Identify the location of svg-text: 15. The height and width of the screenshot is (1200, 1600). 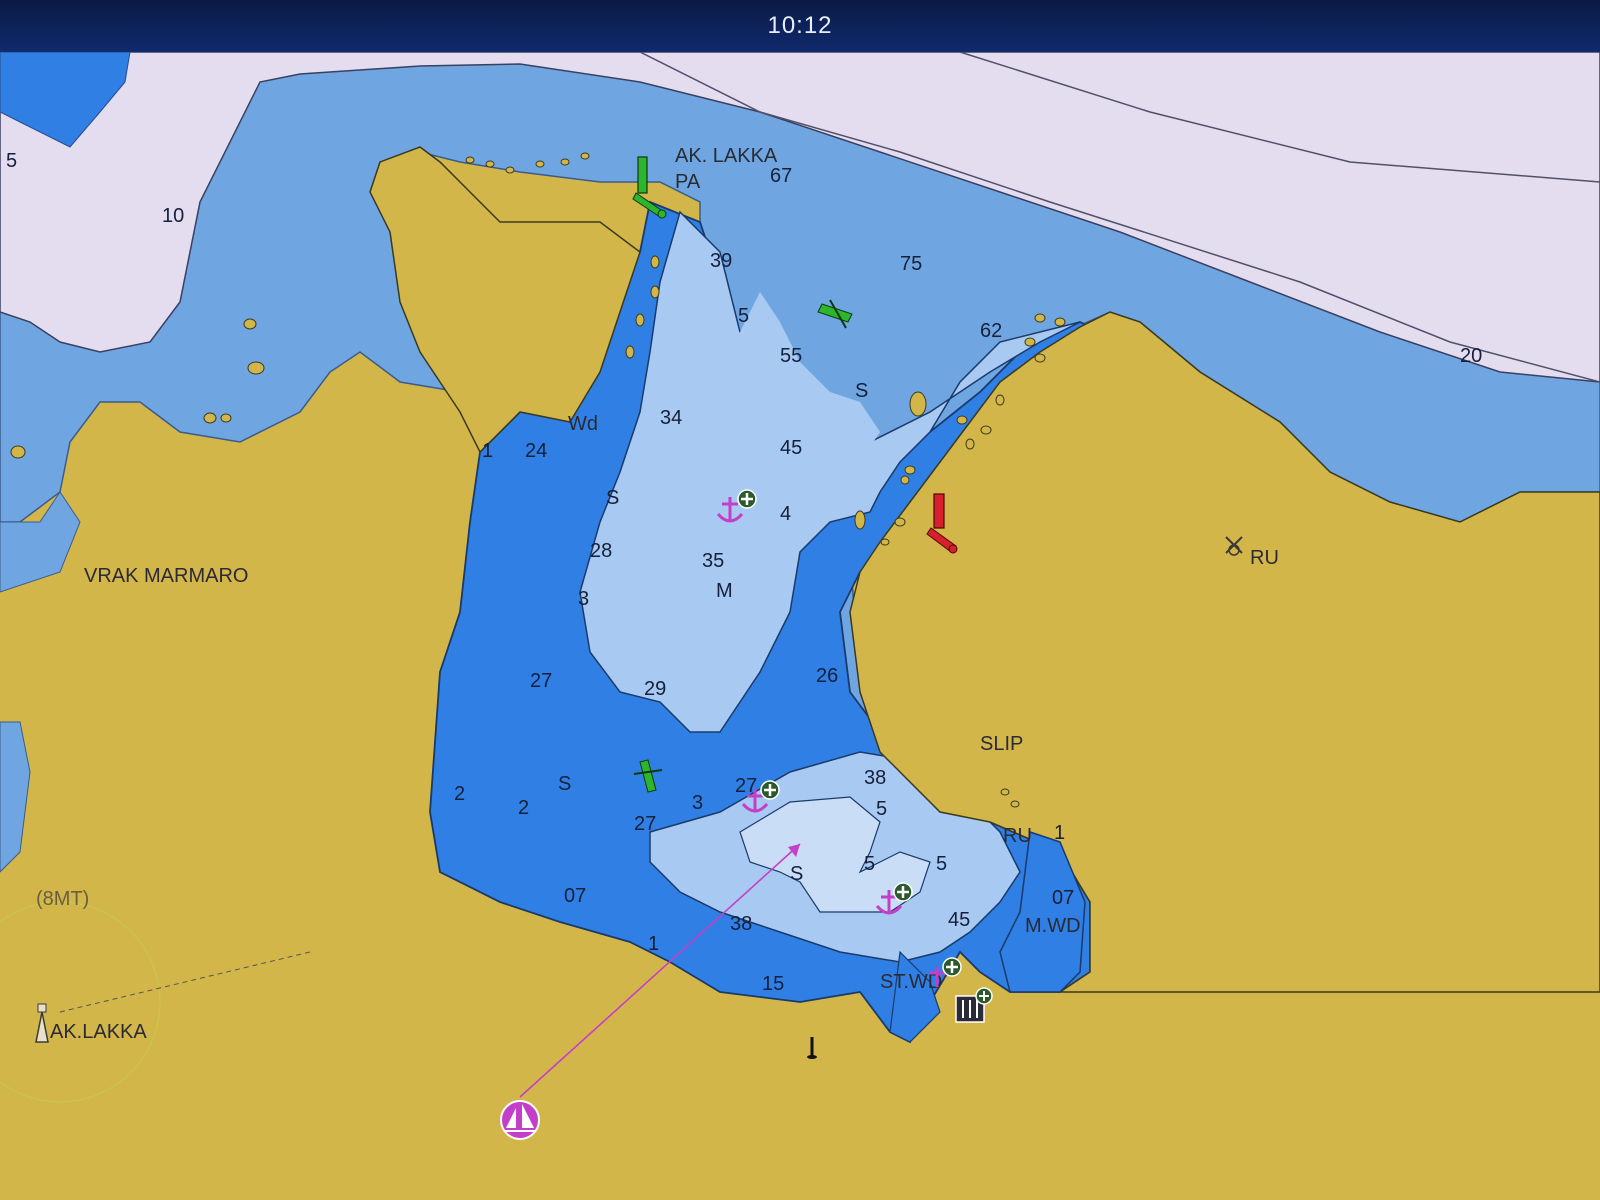
(773, 984).